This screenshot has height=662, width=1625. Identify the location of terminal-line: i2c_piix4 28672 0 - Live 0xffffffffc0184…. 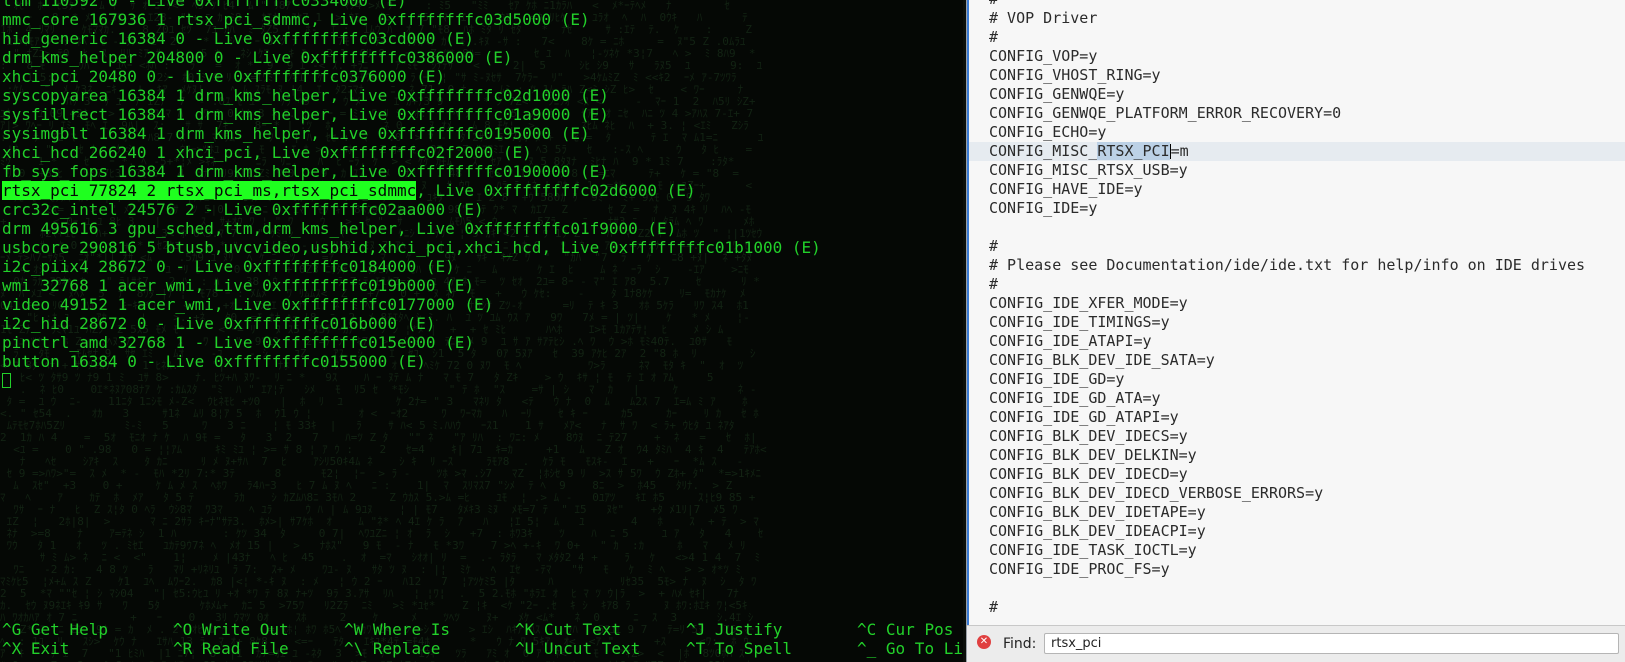
(228, 266).